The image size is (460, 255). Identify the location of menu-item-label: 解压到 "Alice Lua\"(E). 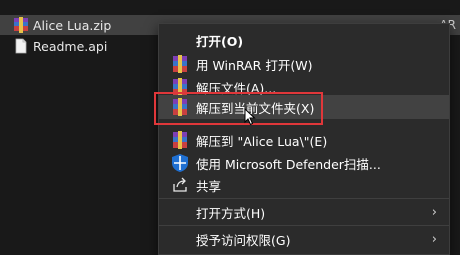
(262, 141).